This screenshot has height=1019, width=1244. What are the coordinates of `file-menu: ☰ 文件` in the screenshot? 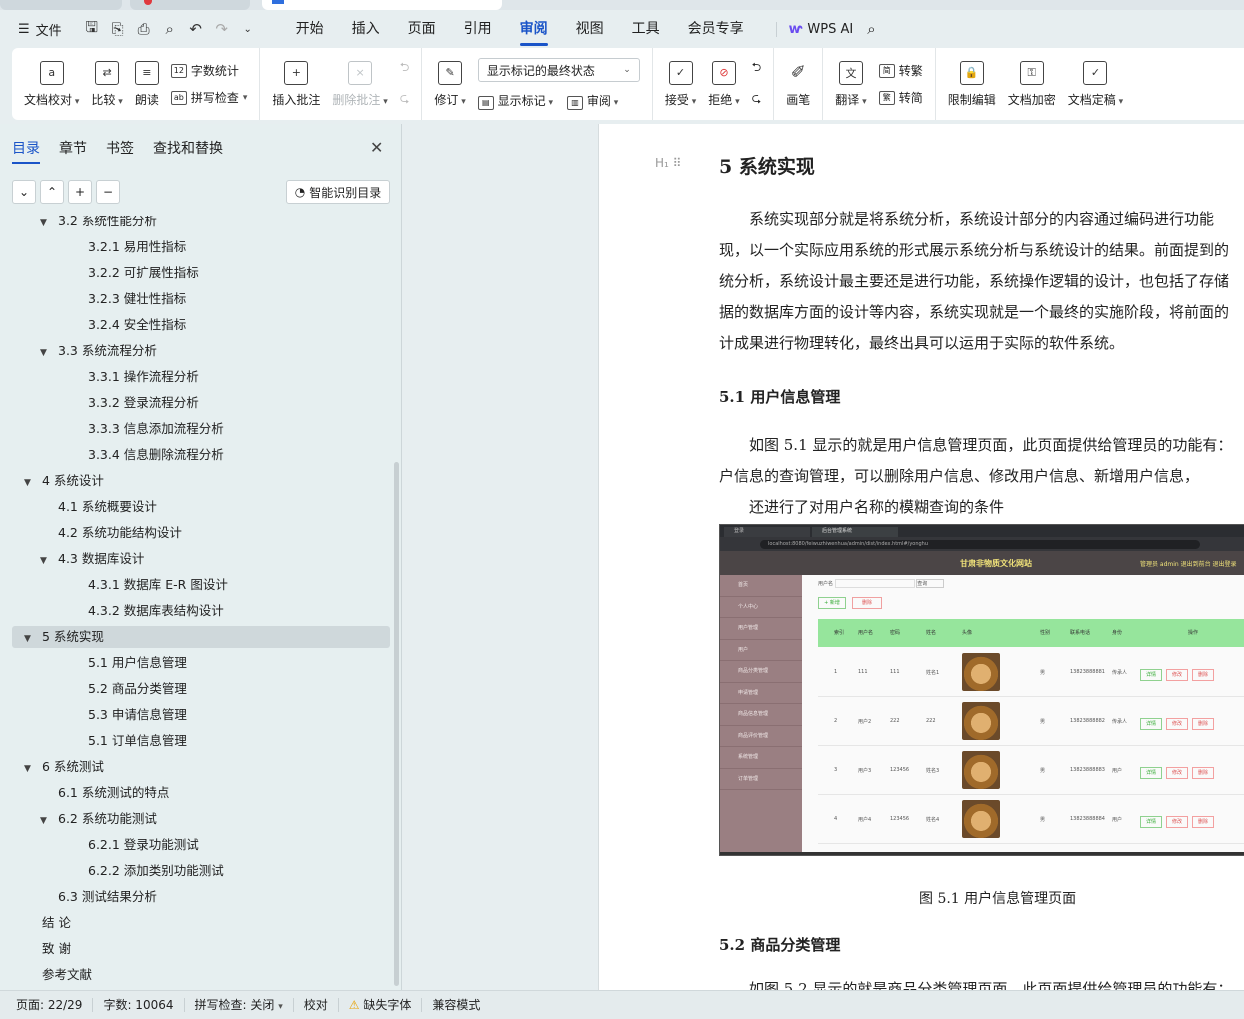 It's located at (40, 29).